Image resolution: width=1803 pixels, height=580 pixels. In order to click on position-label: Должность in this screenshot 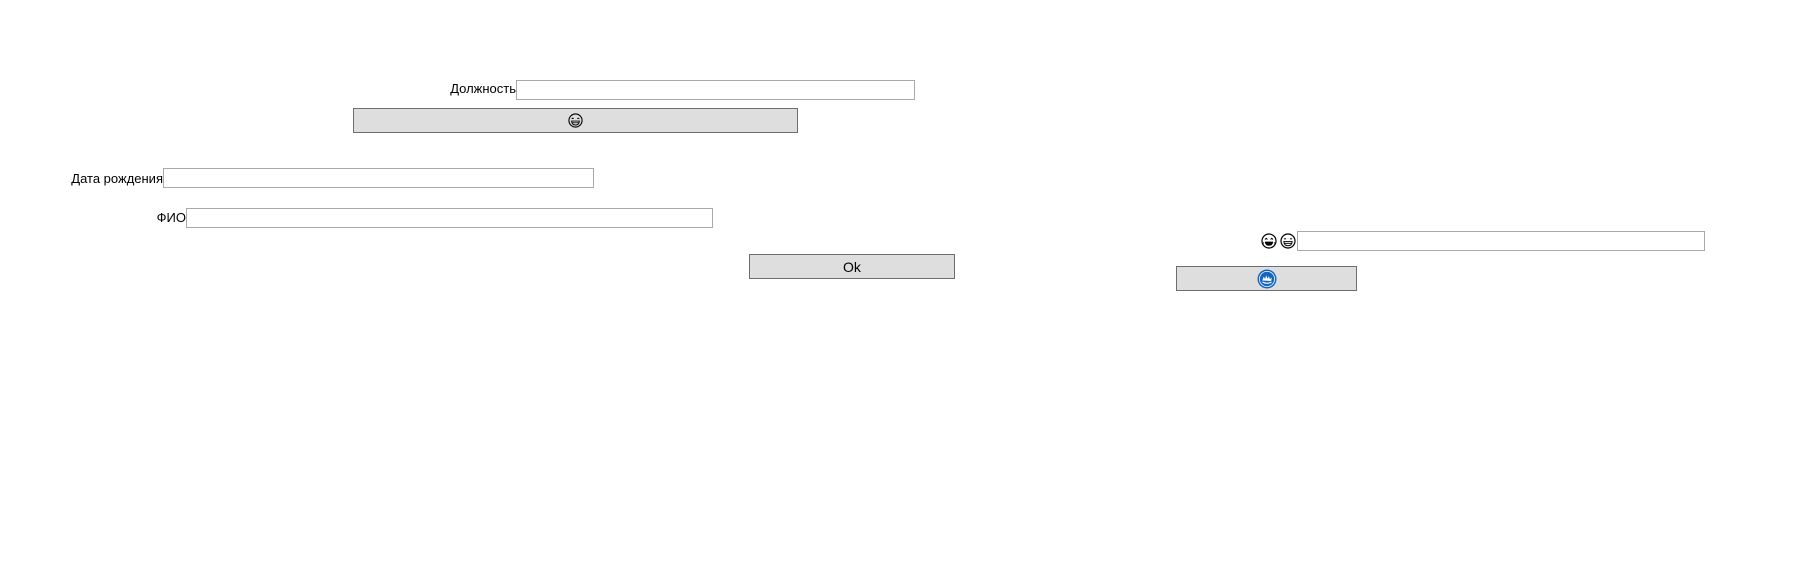, I will do `click(483, 88)`.